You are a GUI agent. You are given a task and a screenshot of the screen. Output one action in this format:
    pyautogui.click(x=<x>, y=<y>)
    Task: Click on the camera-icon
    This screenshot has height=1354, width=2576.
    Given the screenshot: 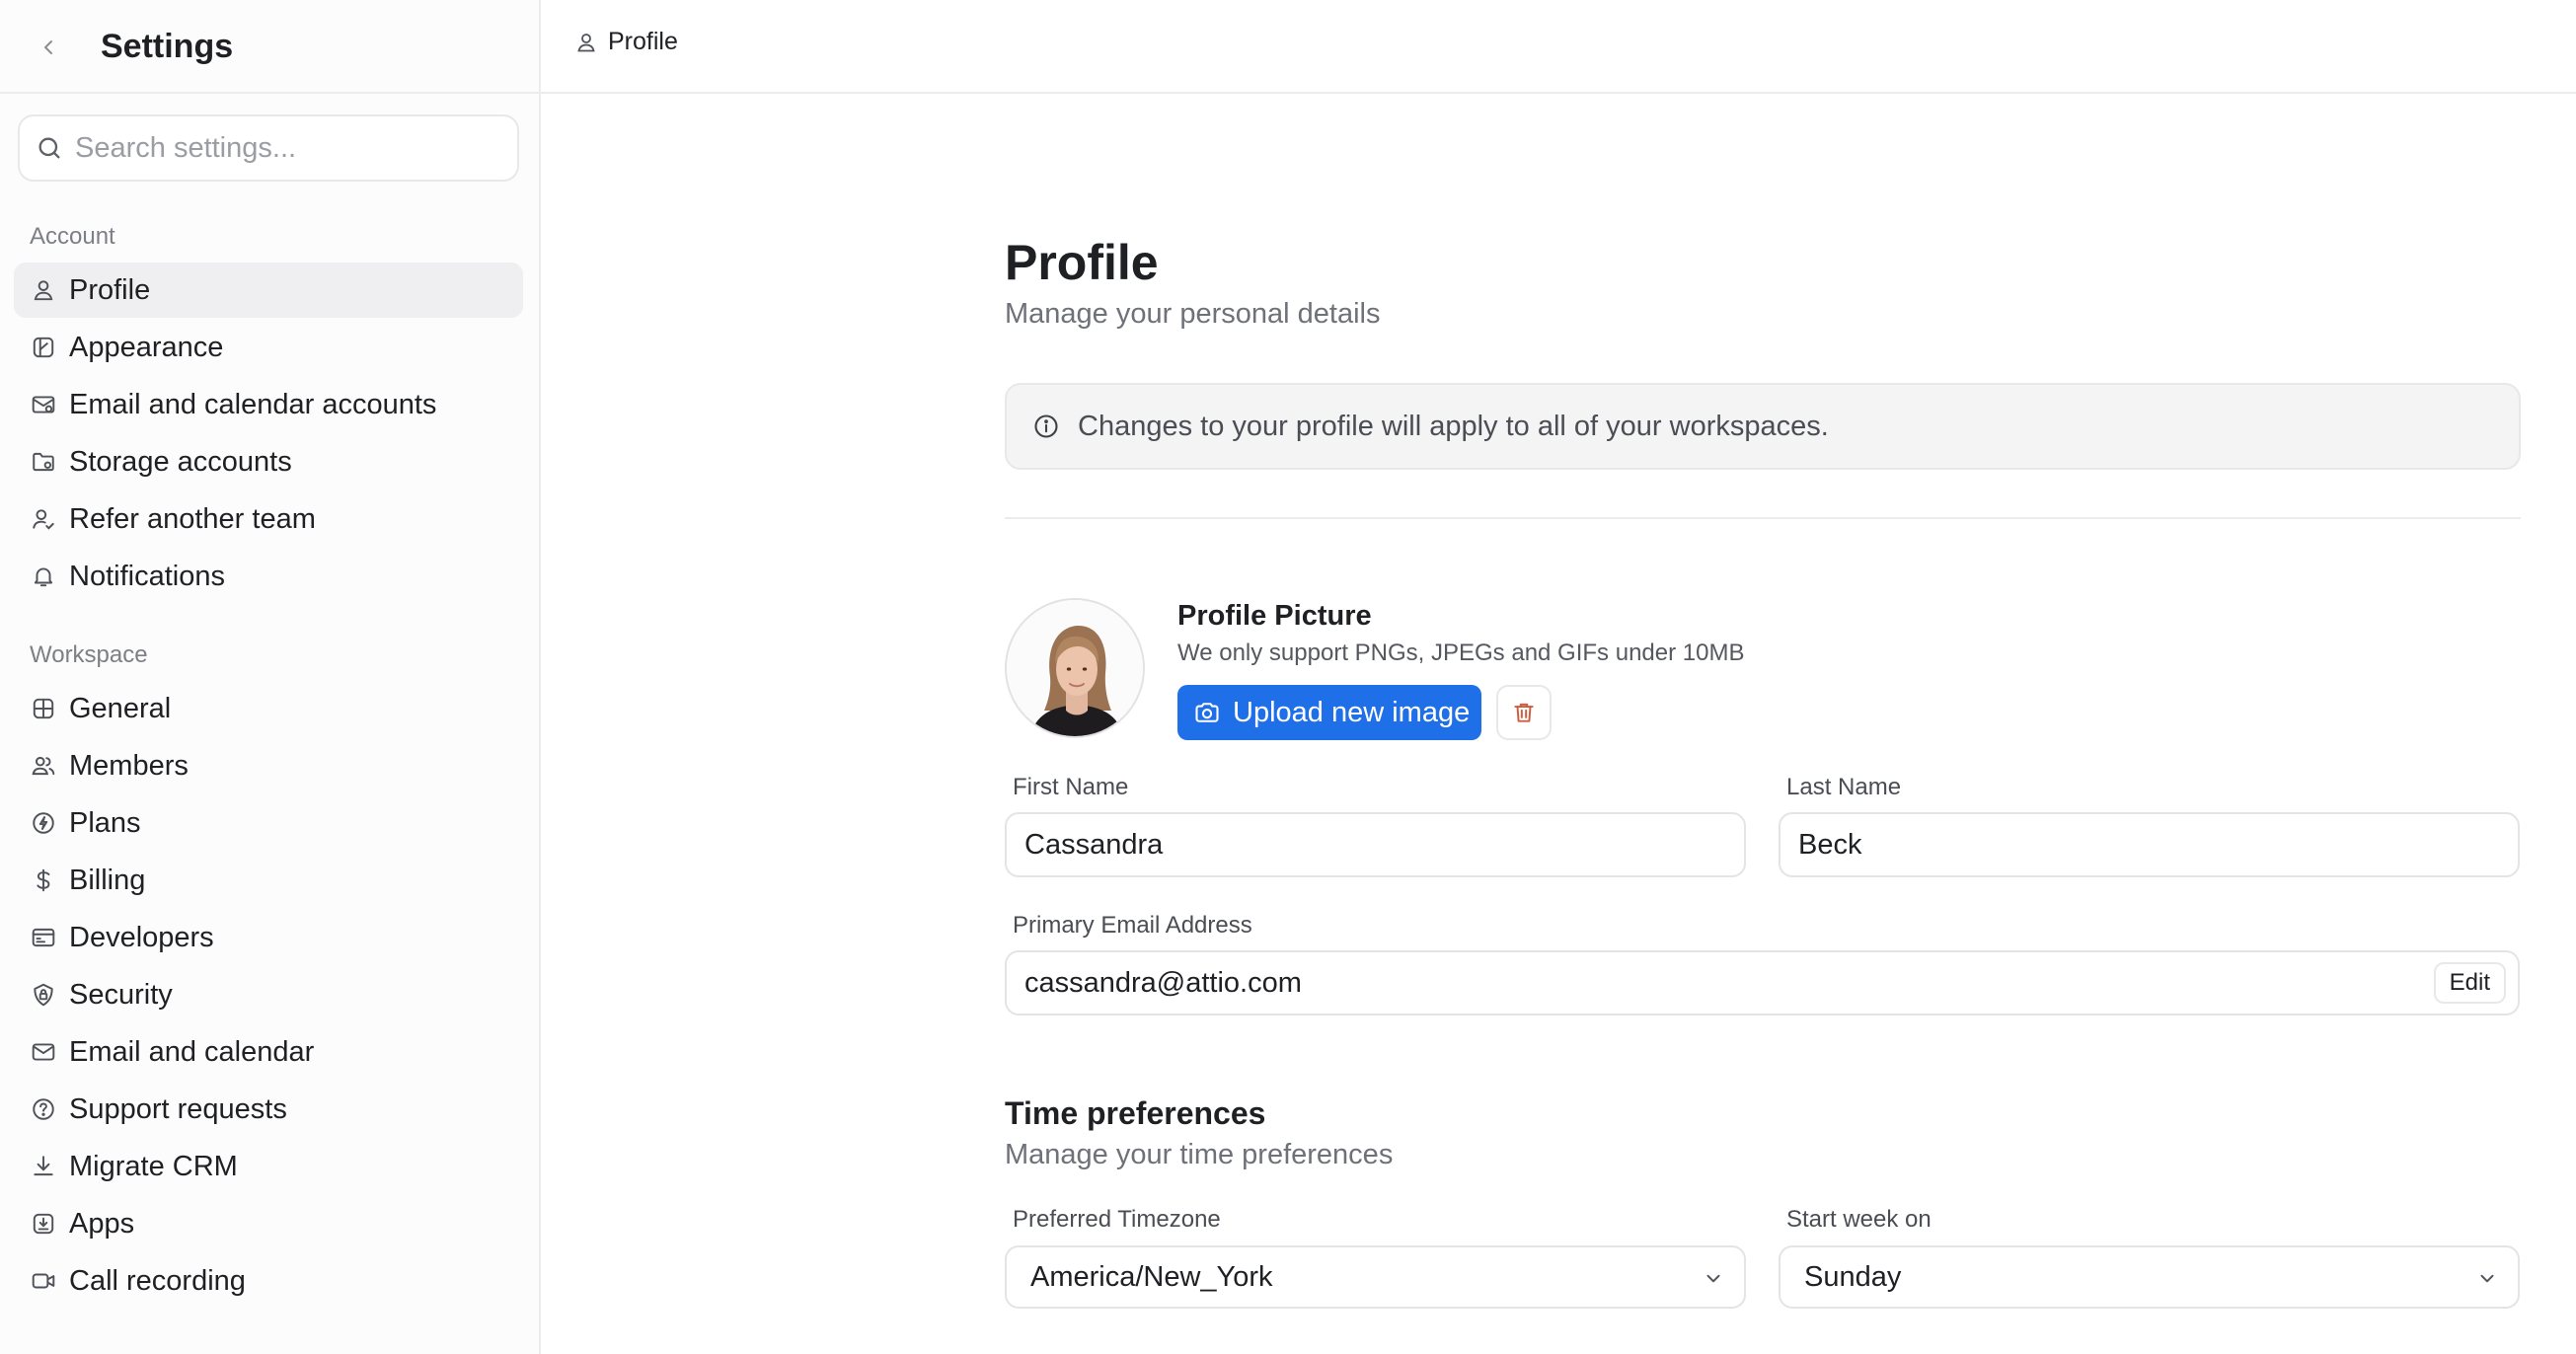 What is the action you would take?
    pyautogui.click(x=1207, y=713)
    